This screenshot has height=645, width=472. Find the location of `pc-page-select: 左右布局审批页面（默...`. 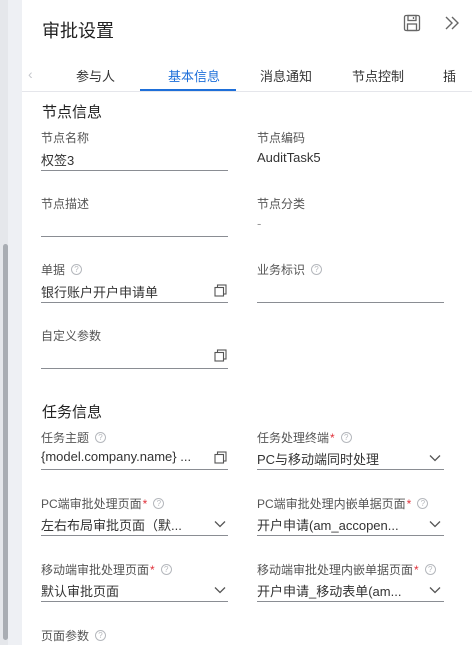

pc-page-select: 左右布局审批页面（默... is located at coordinates (124, 524).